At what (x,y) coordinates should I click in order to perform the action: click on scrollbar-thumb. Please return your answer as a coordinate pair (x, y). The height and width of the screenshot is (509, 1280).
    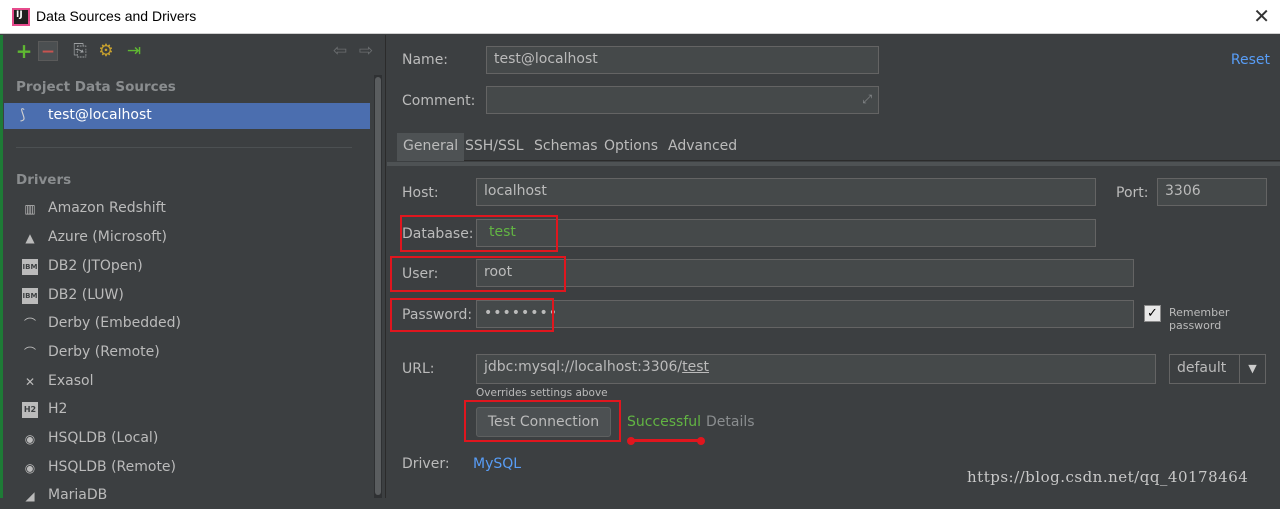
    Looking at the image, I should click on (378, 286).